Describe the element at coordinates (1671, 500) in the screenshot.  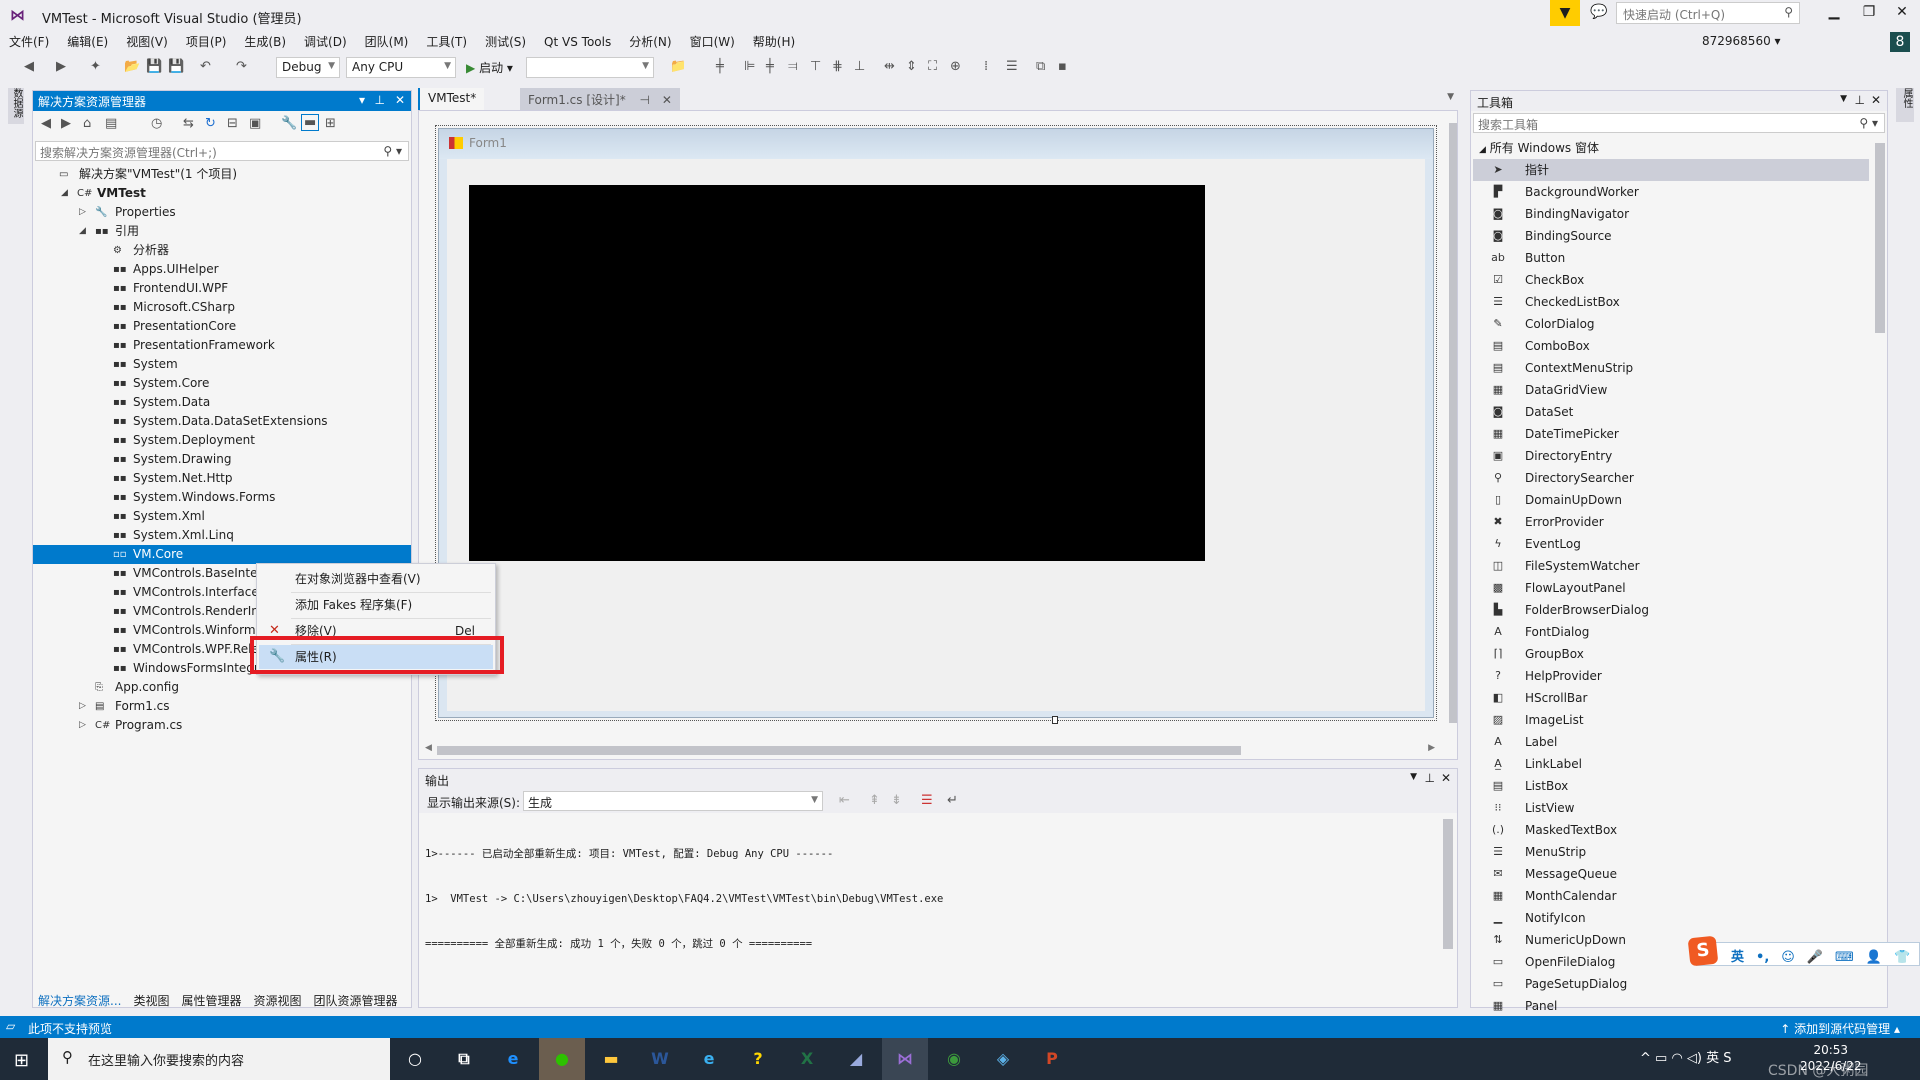
I see `toolbox-item: ▯ DomainUpDown` at that location.